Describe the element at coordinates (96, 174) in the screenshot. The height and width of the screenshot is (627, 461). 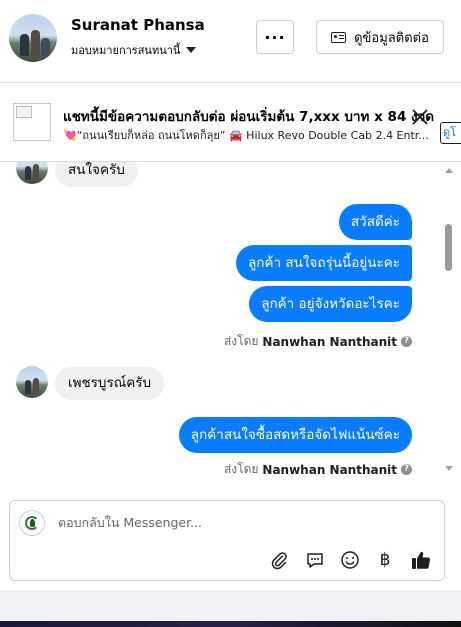
I see `incoming-message: สนใจครับ` at that location.